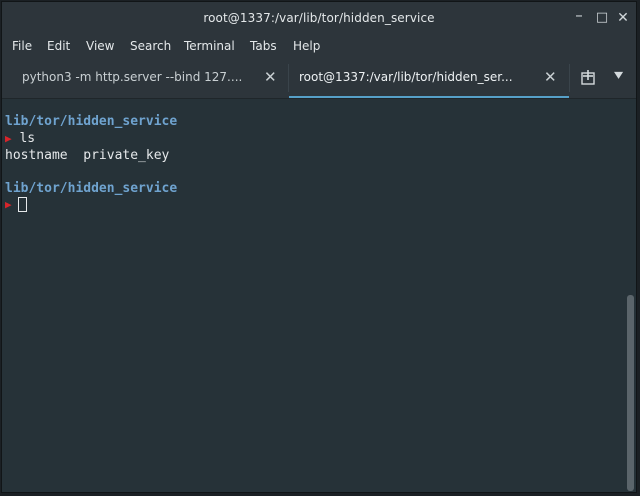 The height and width of the screenshot is (496, 640). Describe the element at coordinates (87, 155) in the screenshot. I see `output-line: hostname private_key` at that location.